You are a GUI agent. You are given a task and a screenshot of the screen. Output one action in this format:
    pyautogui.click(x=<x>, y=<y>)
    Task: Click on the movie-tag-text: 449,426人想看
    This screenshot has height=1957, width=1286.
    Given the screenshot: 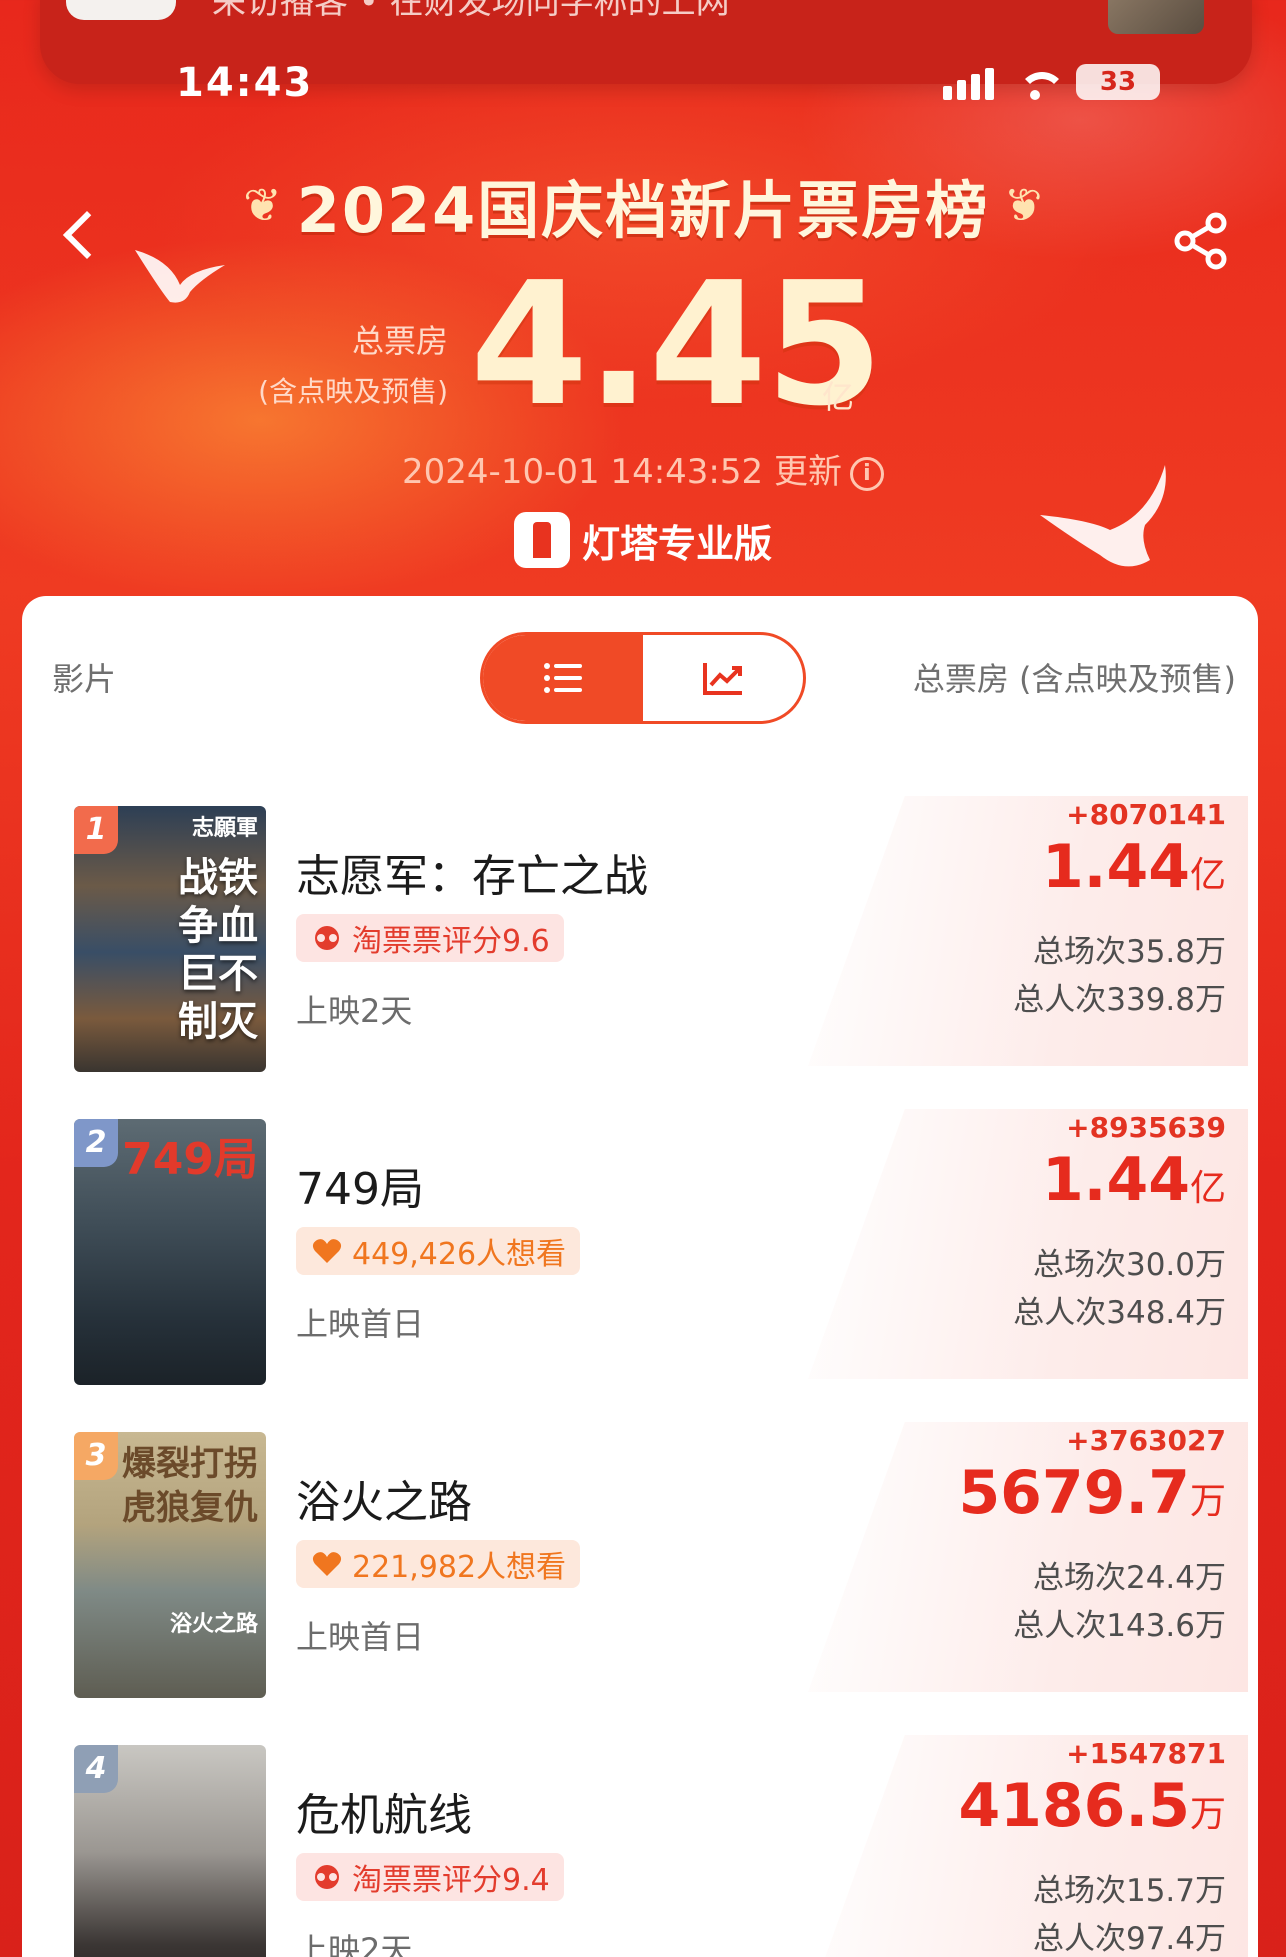 What is the action you would take?
    pyautogui.click(x=459, y=1254)
    